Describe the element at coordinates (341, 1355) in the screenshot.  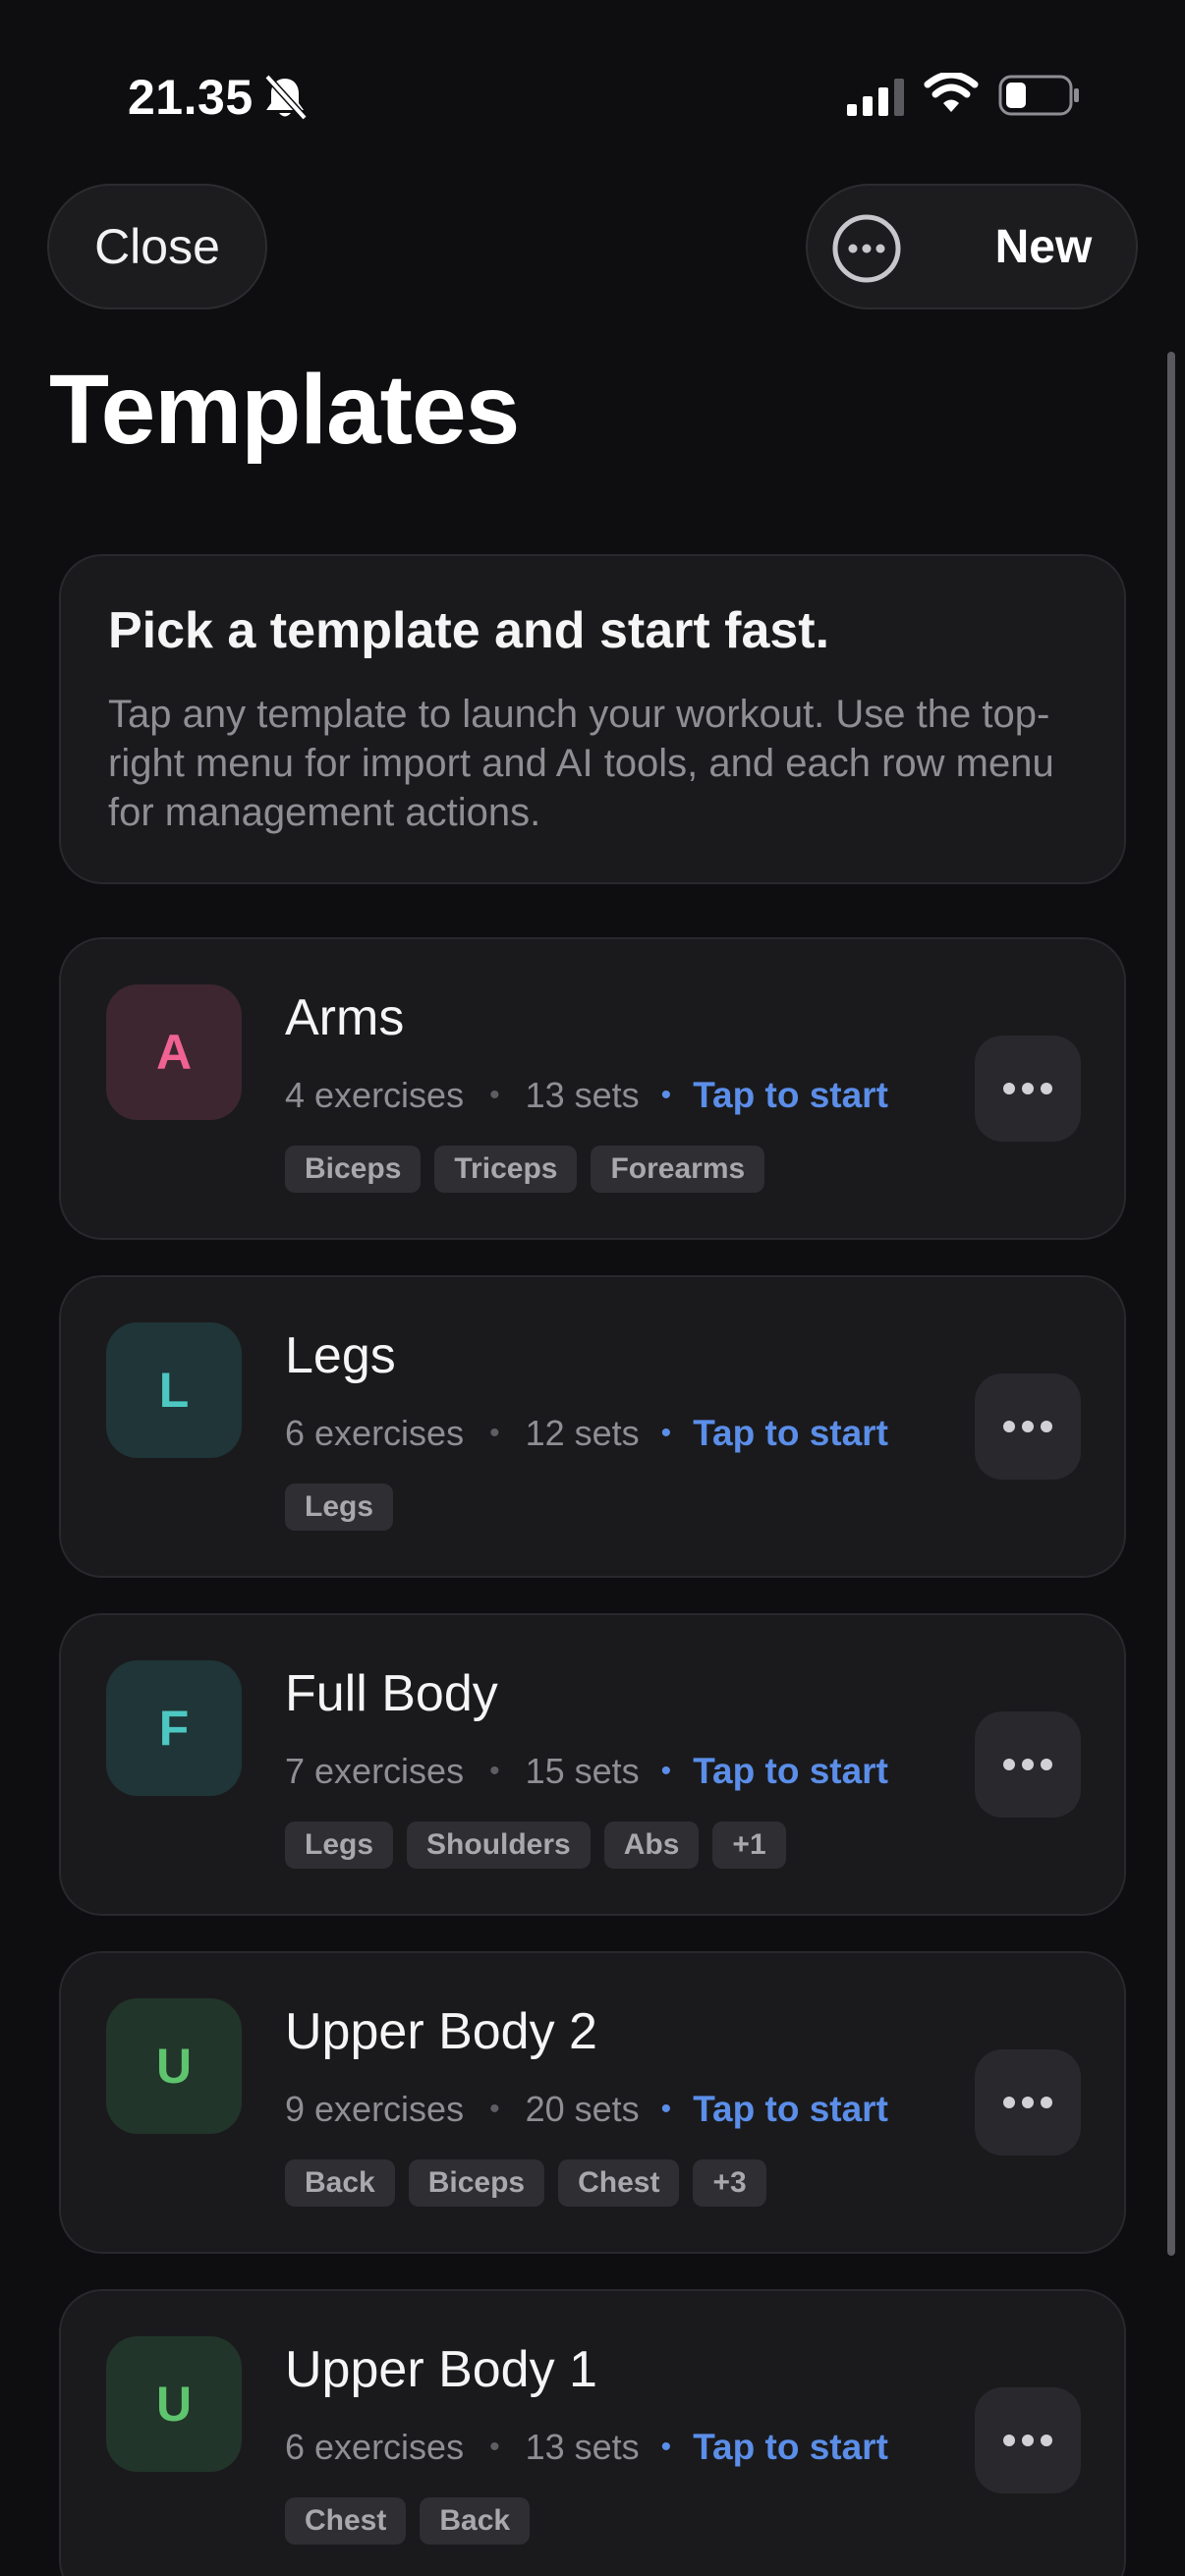
I see `template-name: Legs` at that location.